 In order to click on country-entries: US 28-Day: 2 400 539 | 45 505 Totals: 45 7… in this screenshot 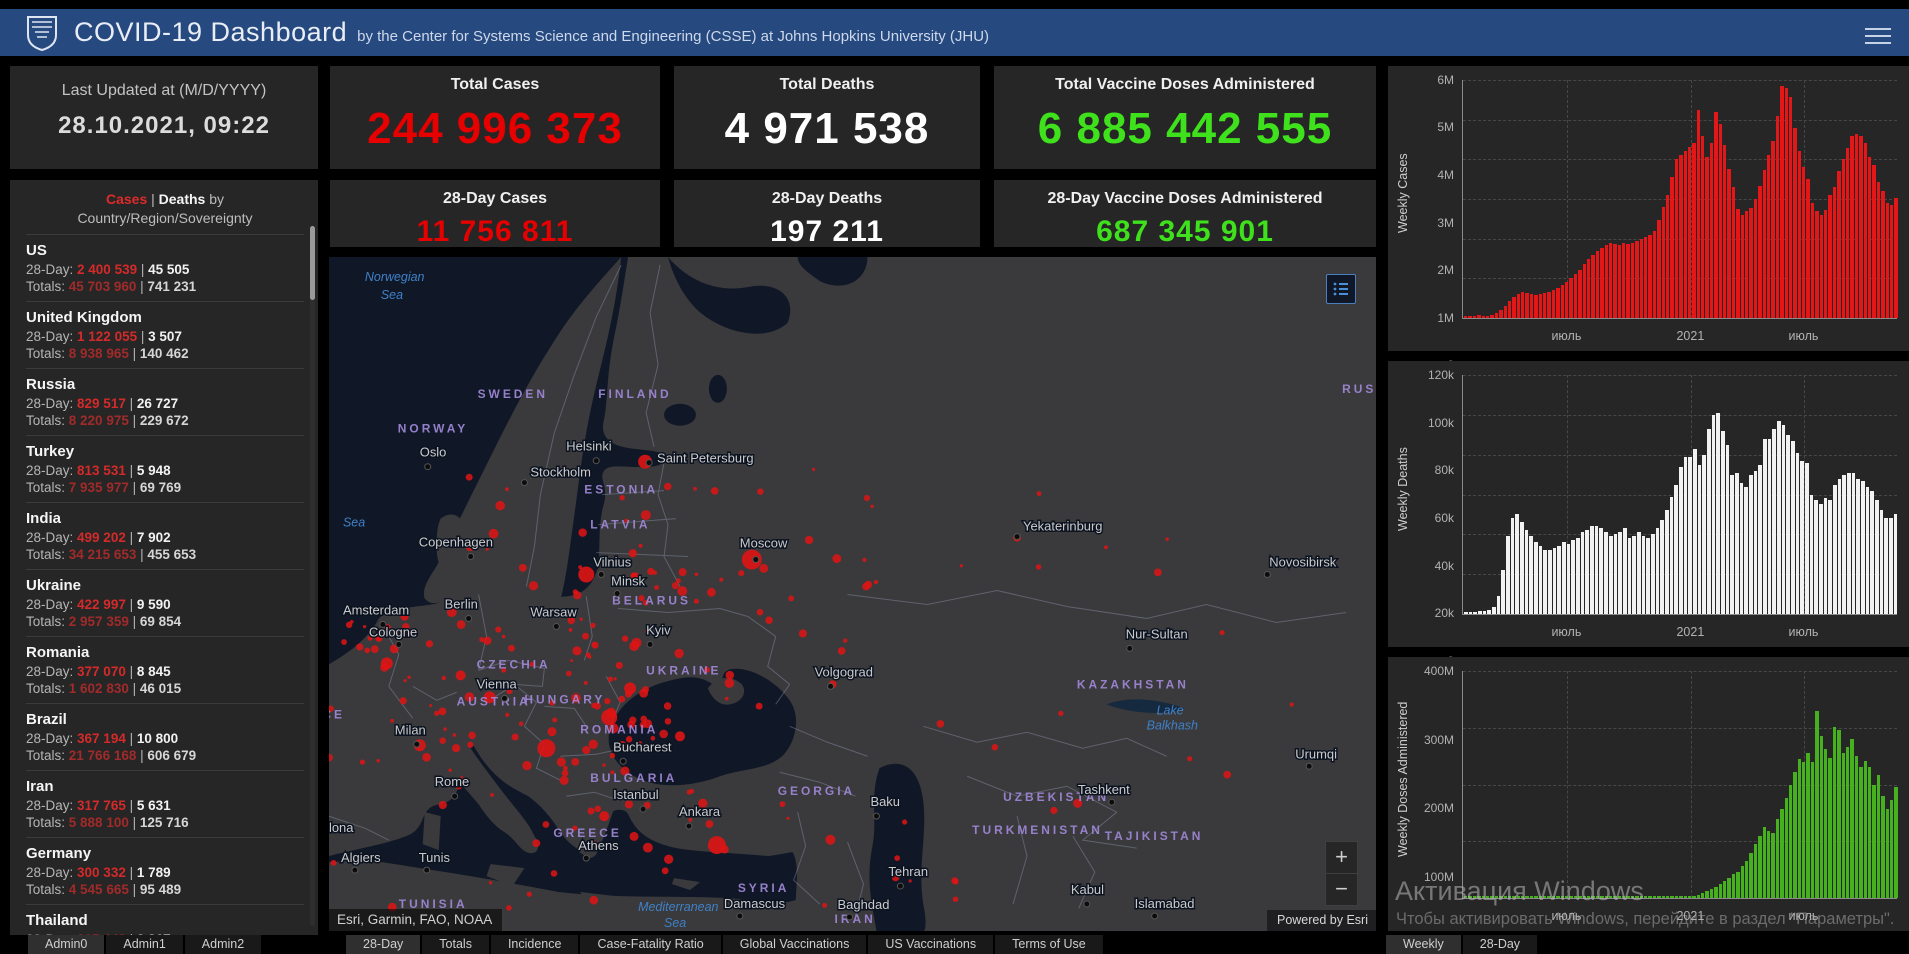, I will do `click(165, 584)`.